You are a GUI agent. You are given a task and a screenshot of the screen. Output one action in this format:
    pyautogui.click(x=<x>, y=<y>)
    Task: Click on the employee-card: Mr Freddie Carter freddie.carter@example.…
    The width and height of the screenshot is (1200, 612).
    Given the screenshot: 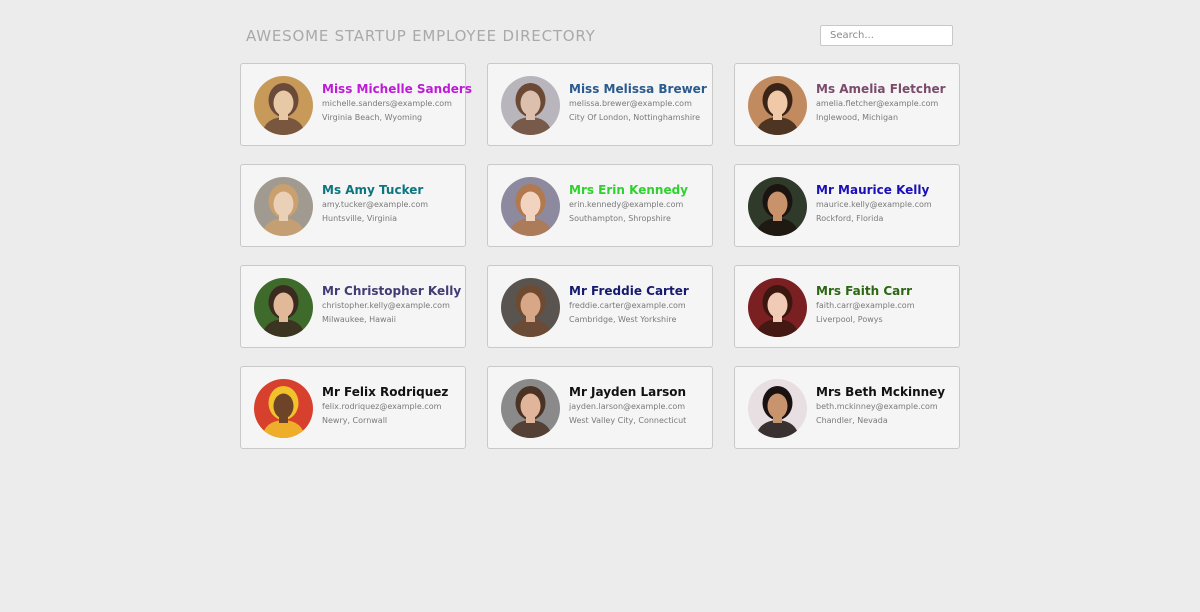 What is the action you would take?
    pyautogui.click(x=600, y=306)
    